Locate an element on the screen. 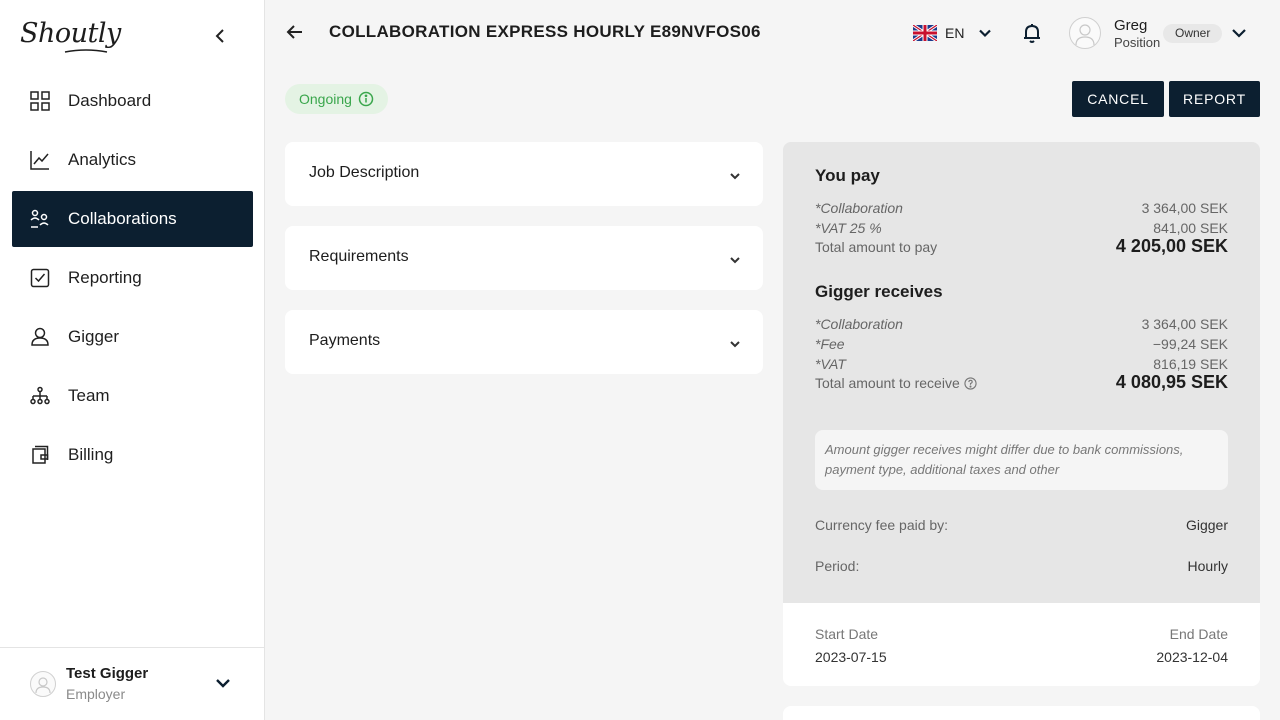 This screenshot has height=720, width=1280. sidebar-item-team: Team is located at coordinates (132, 396).